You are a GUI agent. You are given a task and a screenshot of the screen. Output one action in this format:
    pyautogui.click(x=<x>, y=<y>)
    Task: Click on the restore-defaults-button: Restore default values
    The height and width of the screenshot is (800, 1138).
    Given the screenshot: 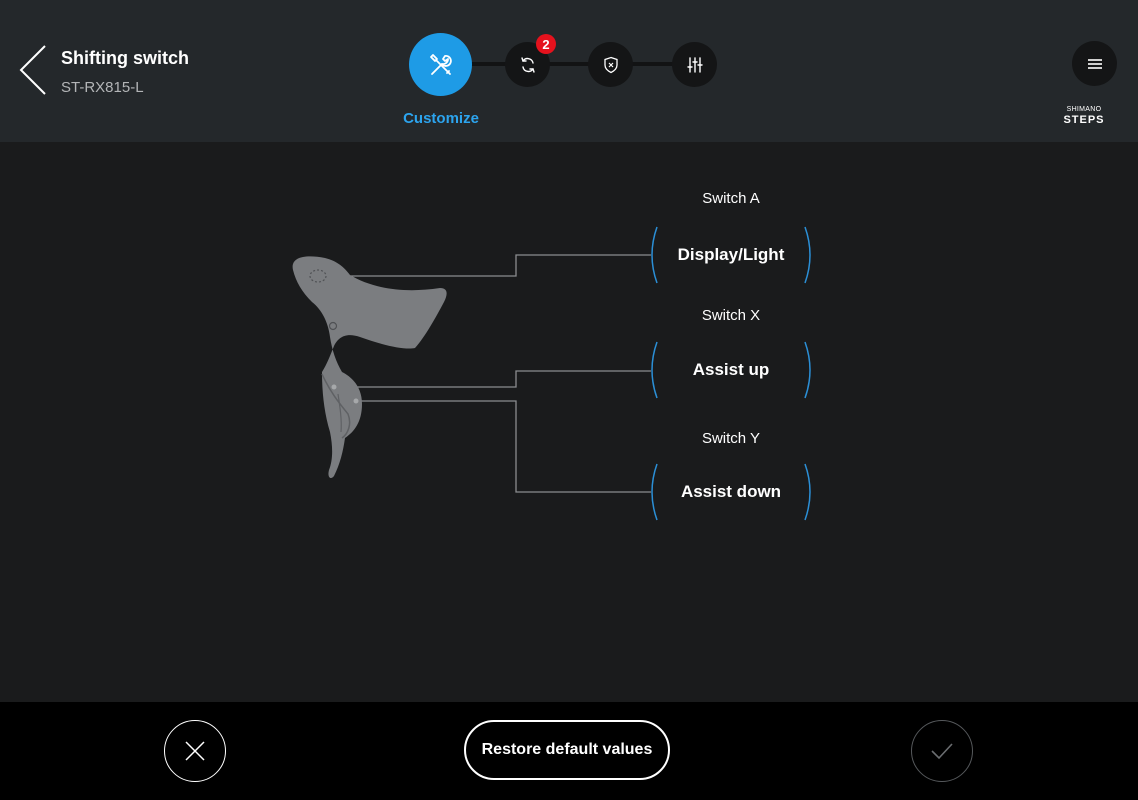 What is the action you would take?
    pyautogui.click(x=567, y=750)
    